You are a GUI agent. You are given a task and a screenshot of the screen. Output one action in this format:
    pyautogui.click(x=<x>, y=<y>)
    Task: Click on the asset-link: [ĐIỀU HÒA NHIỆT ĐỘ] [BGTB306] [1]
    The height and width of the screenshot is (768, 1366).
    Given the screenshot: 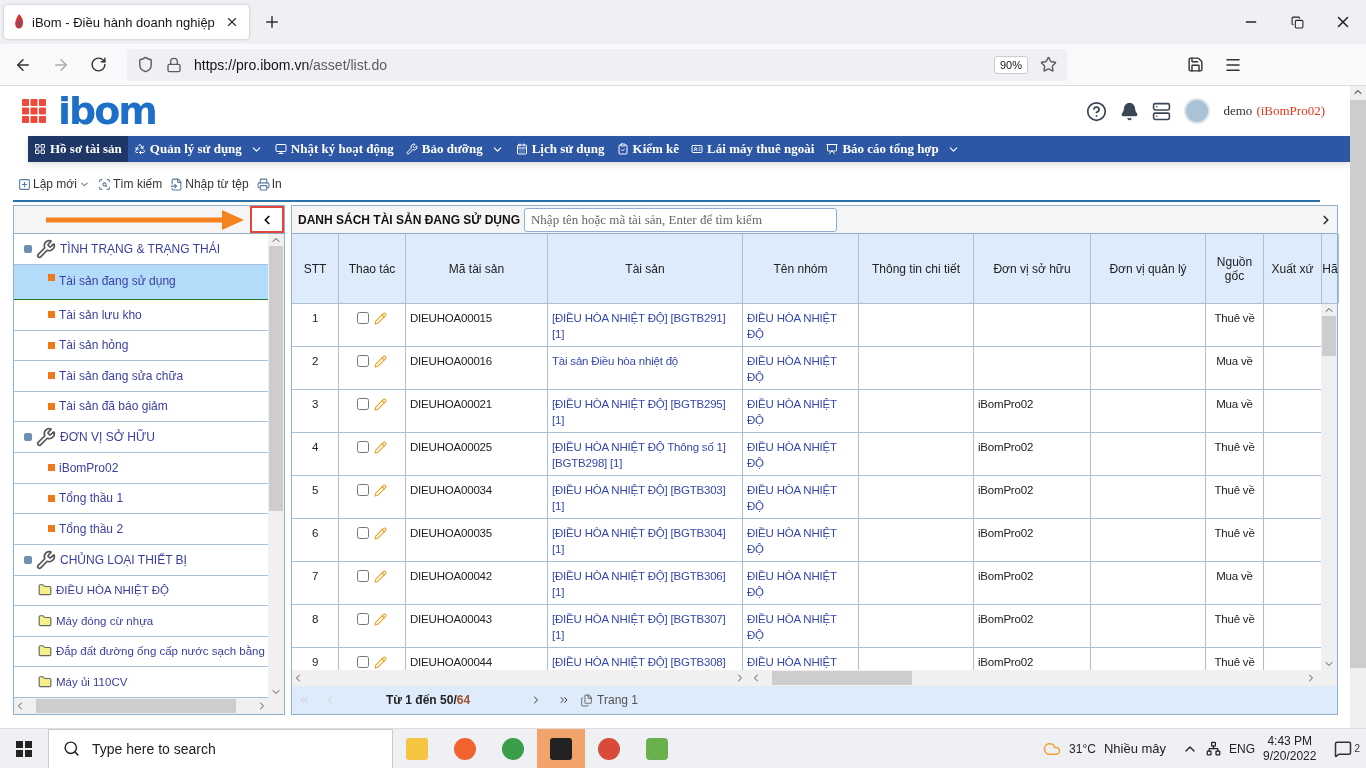 What is the action you would take?
    pyautogui.click(x=645, y=583)
    